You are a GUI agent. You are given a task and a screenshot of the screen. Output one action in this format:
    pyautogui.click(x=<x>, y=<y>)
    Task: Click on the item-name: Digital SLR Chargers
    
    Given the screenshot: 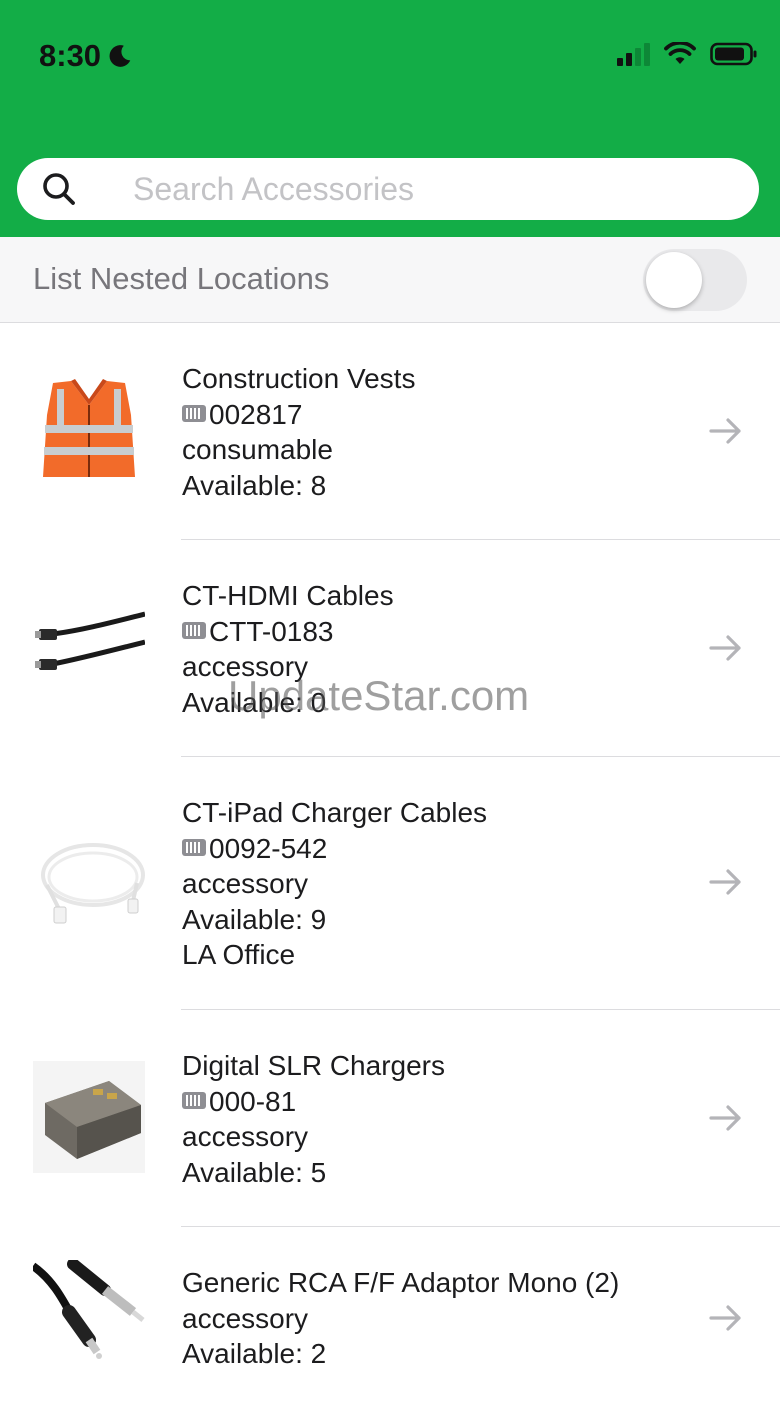 What is the action you would take?
    pyautogui.click(x=313, y=1065)
    